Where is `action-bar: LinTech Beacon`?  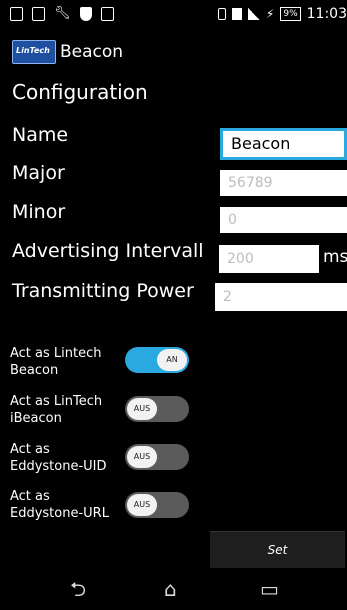 action-bar: LinTech Beacon is located at coordinates (173, 51).